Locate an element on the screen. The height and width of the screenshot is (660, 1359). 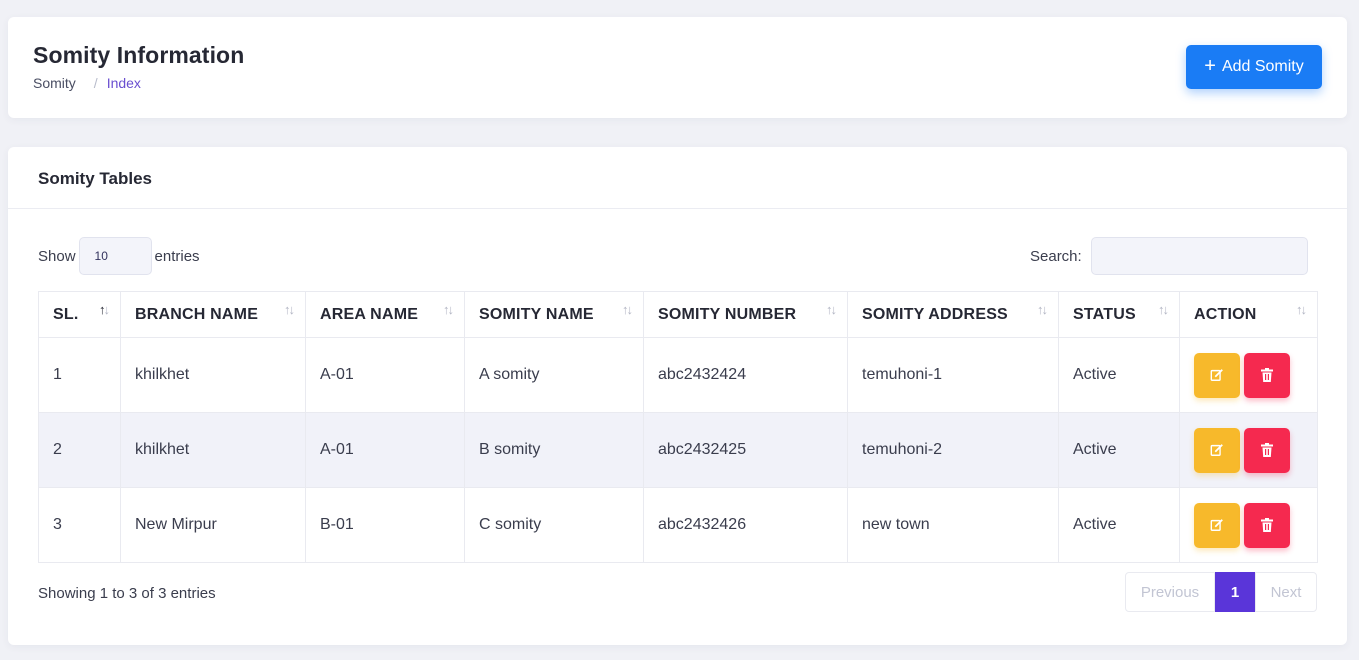
cell-sl: 3 is located at coordinates (79, 525).